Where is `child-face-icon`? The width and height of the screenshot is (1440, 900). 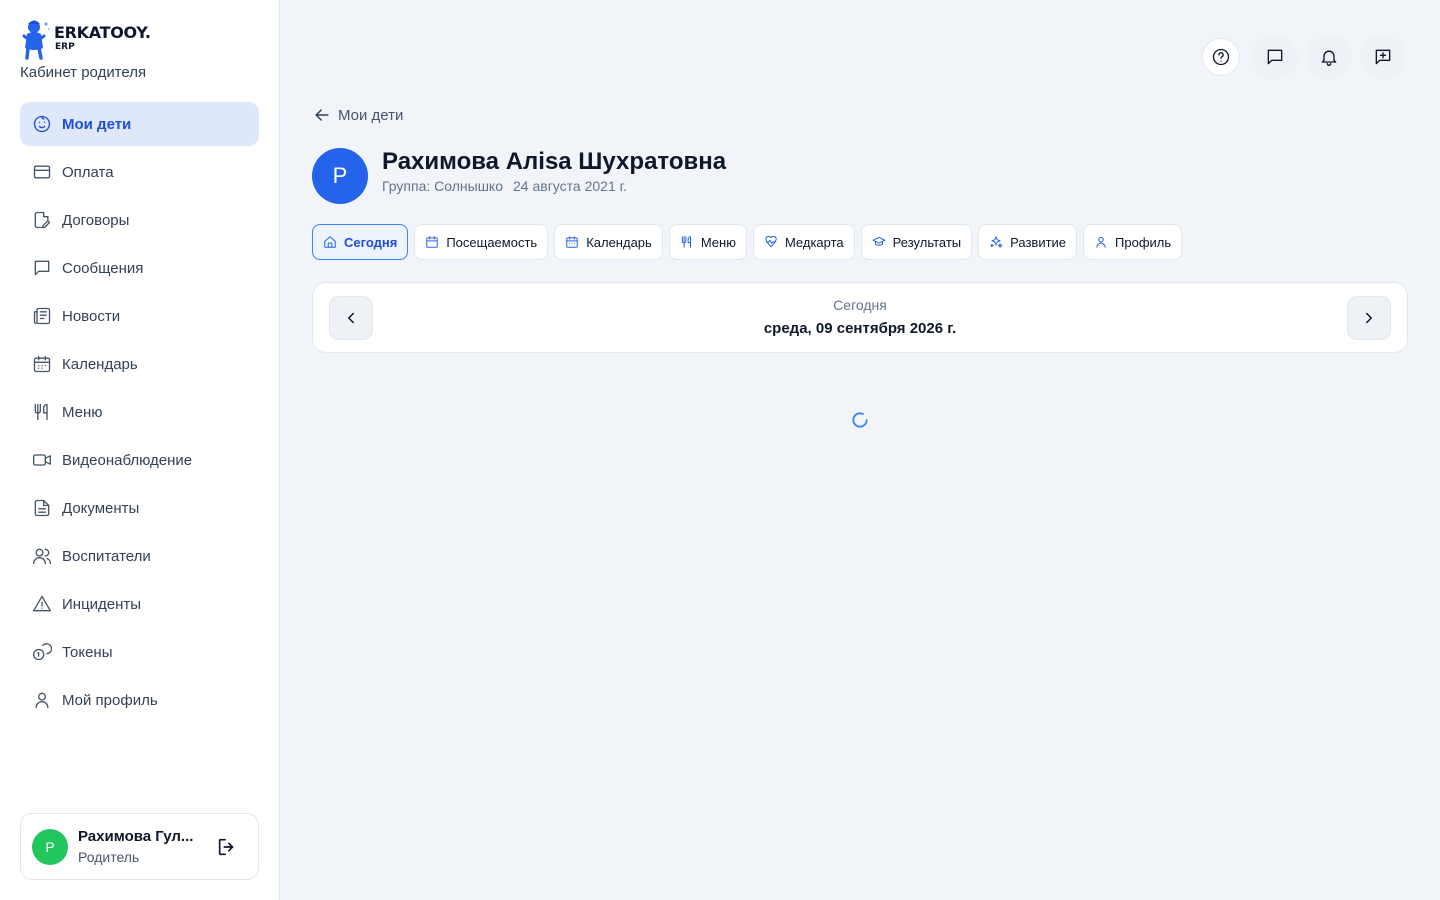 child-face-icon is located at coordinates (42, 124).